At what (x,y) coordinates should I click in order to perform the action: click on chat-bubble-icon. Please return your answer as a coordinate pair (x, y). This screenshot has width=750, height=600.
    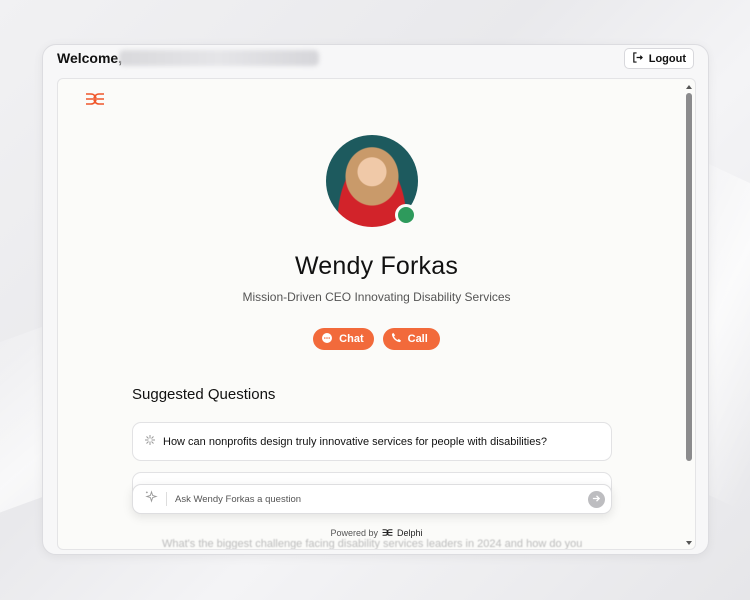
    Looking at the image, I should click on (327, 339).